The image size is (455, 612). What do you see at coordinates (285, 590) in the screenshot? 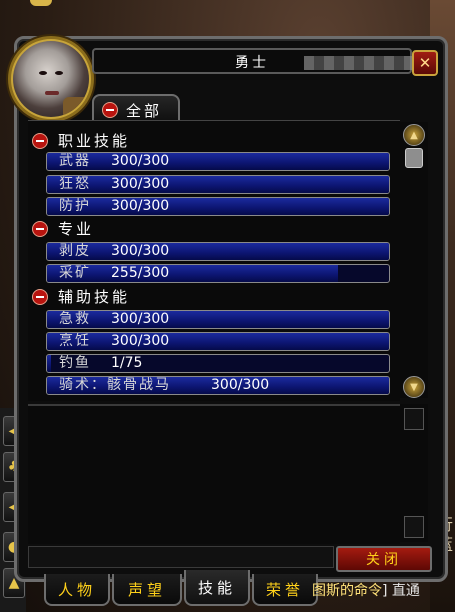
I see `tab-honor: 荣誉` at bounding box center [285, 590].